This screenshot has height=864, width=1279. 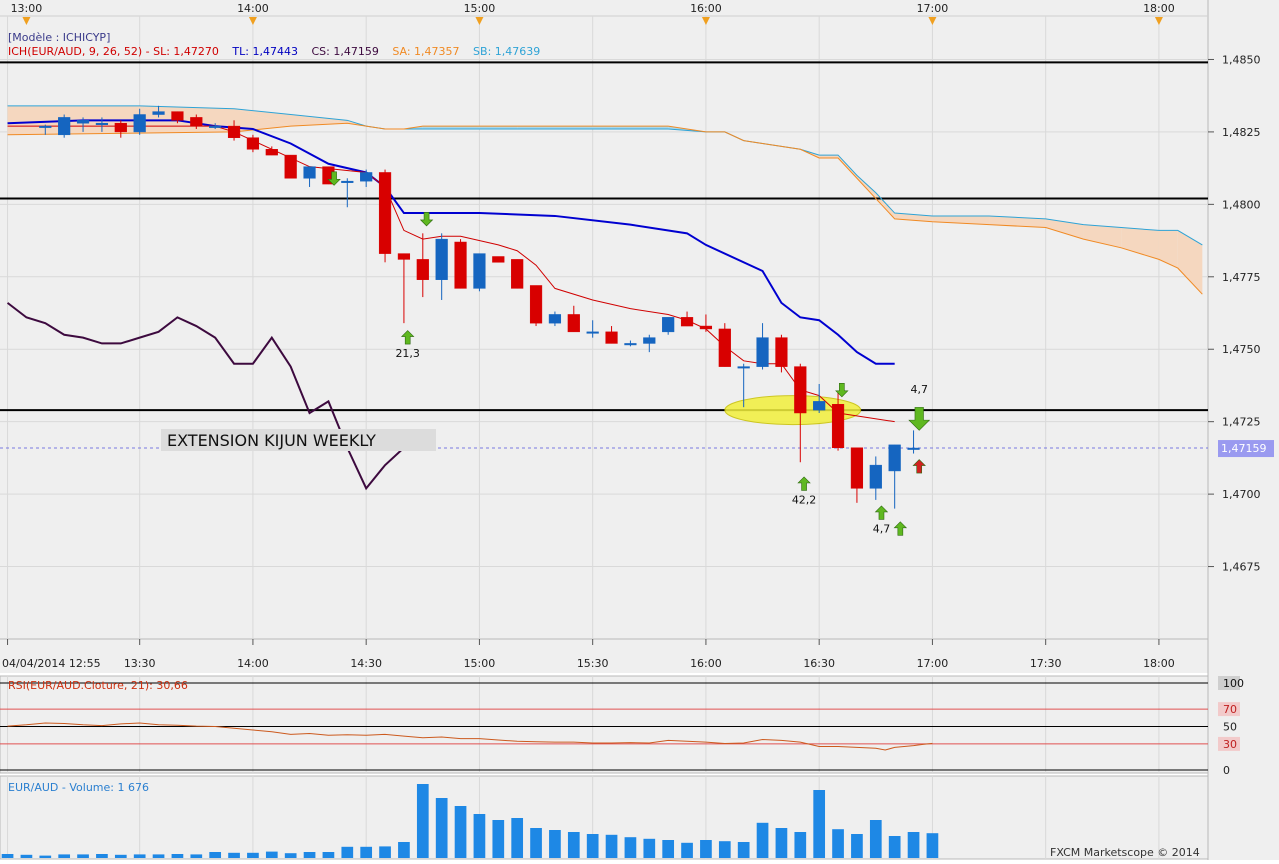 What do you see at coordinates (271, 440) in the screenshot?
I see `annotation-text: EXTENSION KIJUN WEEKLY` at bounding box center [271, 440].